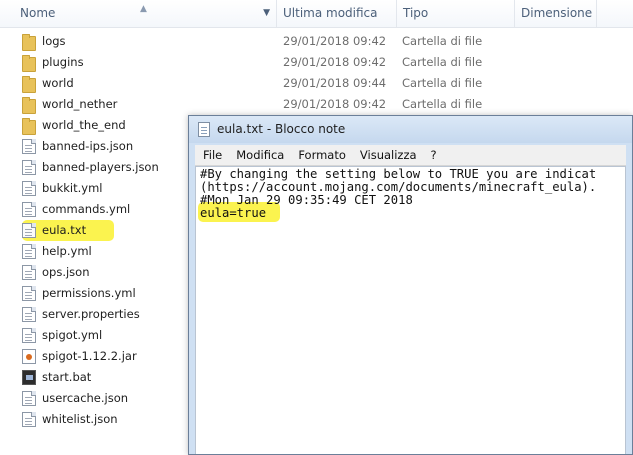  Describe the element at coordinates (54, 41) in the screenshot. I see `file-name: logs` at that location.